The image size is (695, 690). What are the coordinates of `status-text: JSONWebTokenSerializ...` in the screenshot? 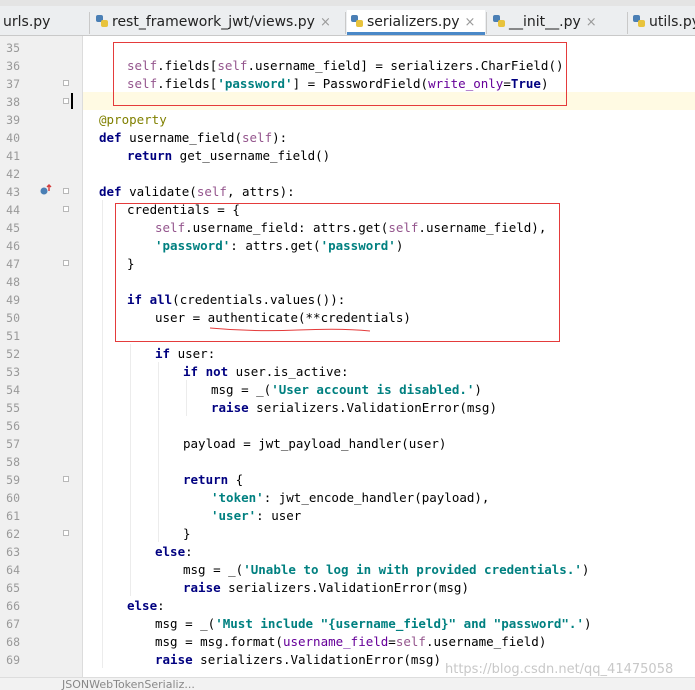 It's located at (128, 684).